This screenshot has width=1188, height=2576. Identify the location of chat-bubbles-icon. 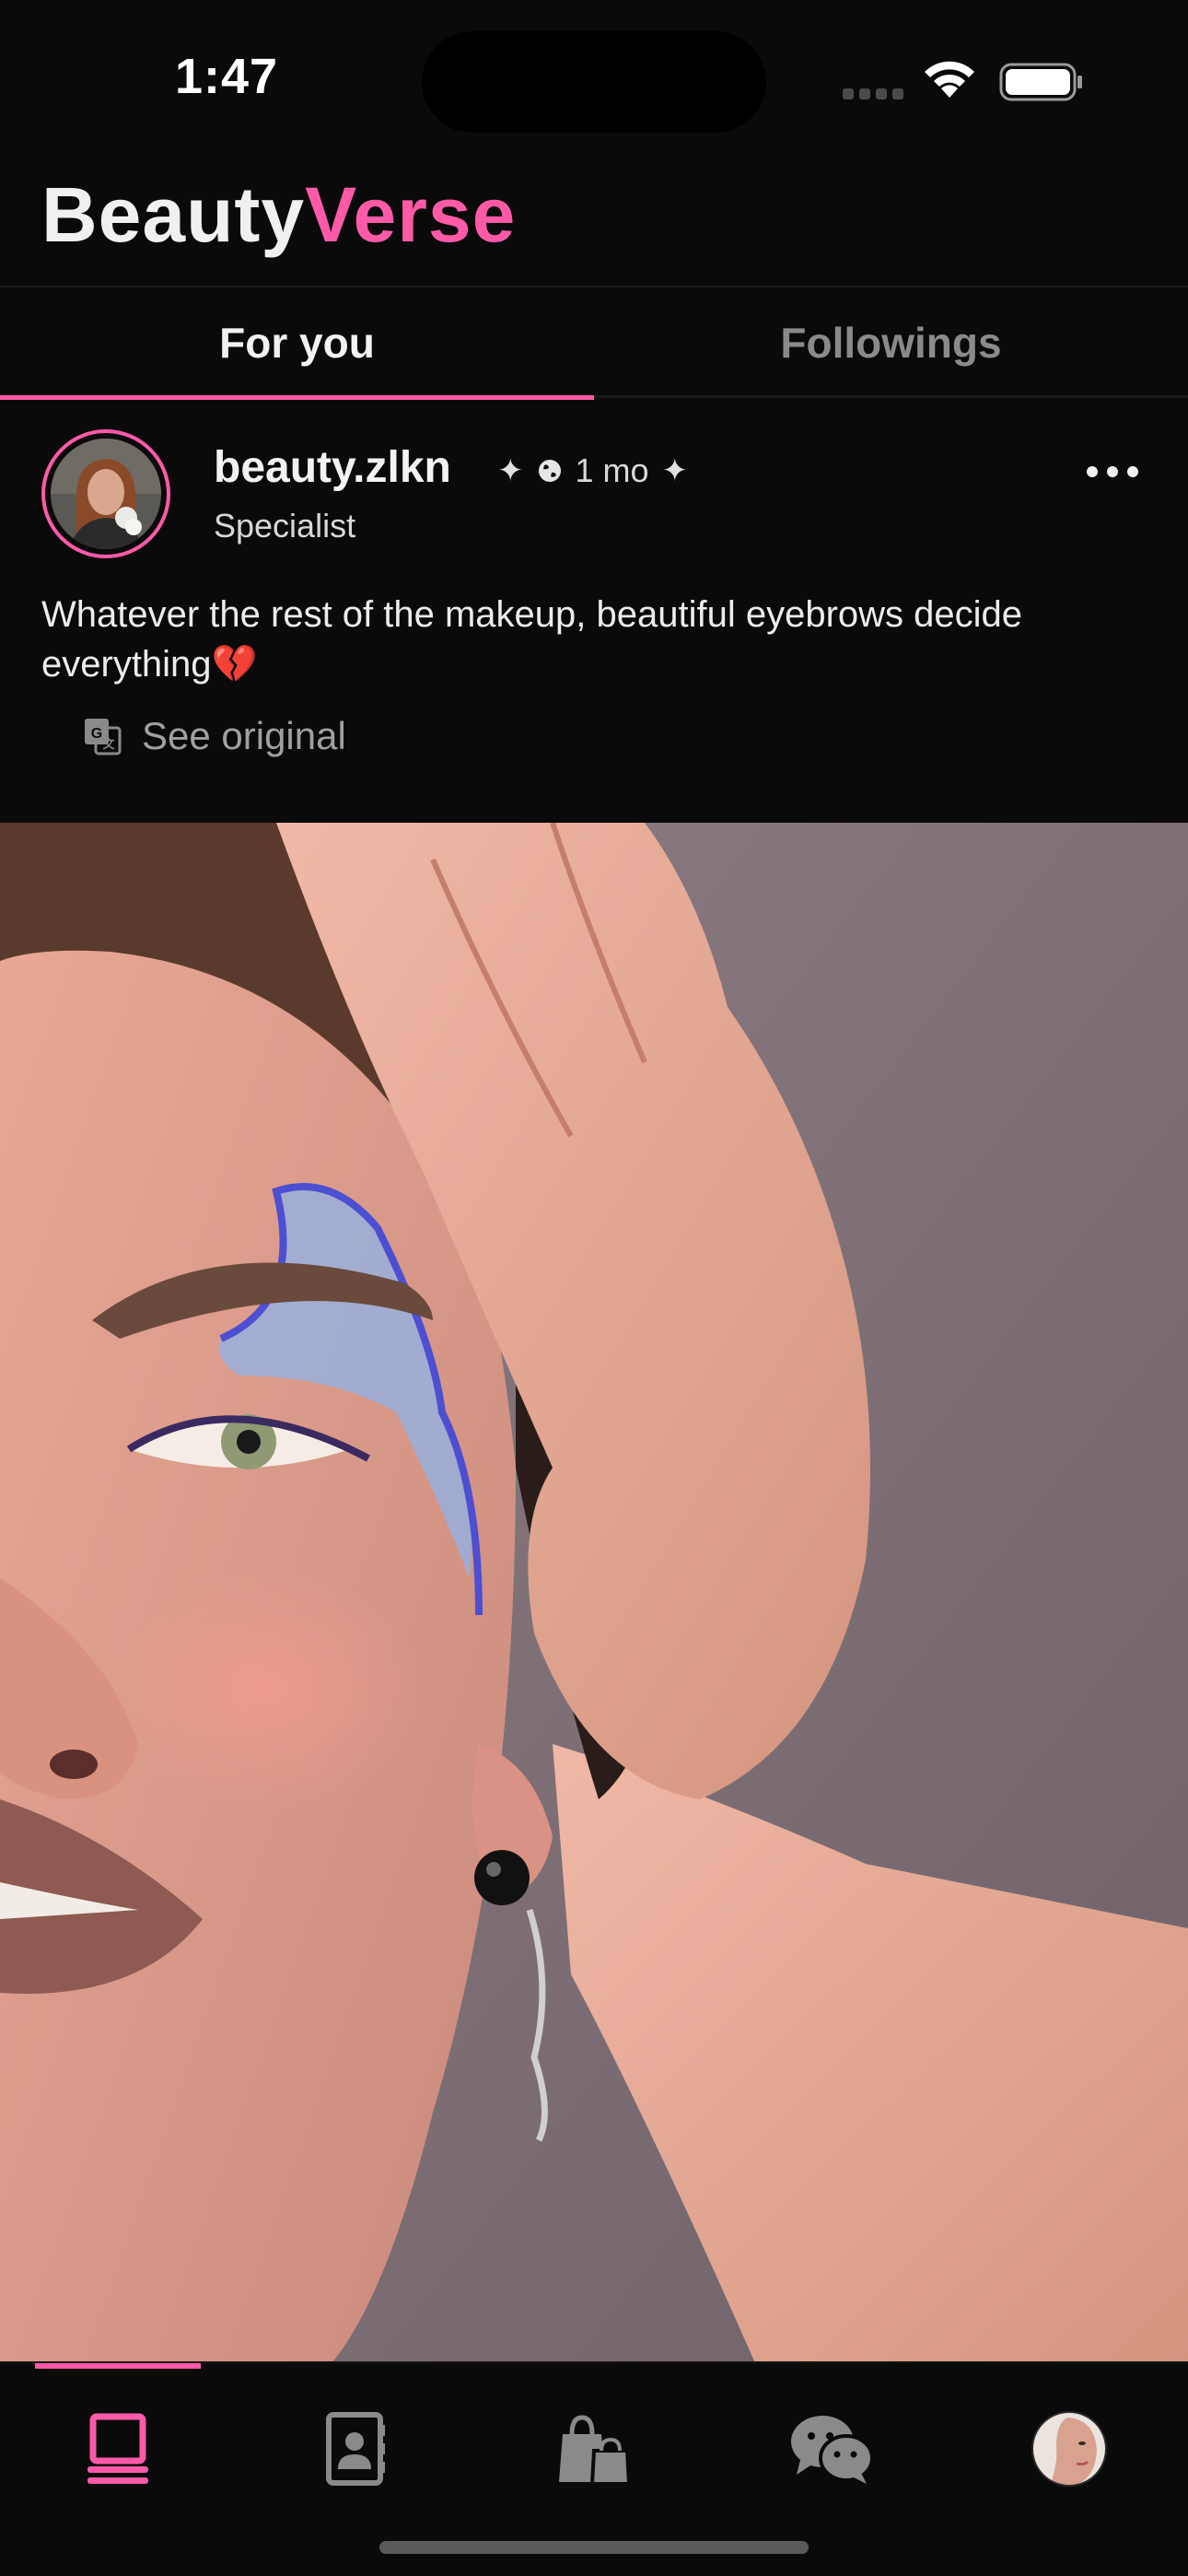
(832, 2450).